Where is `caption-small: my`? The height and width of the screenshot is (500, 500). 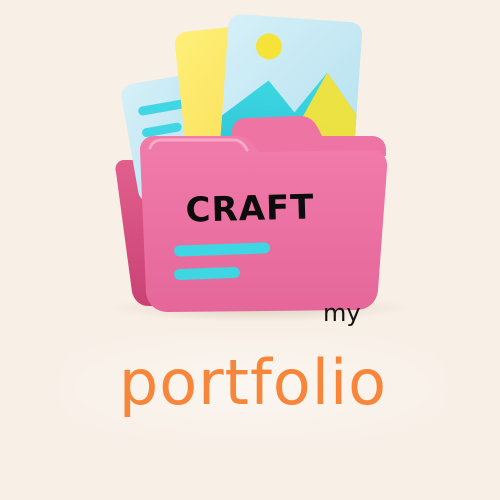 caption-small: my is located at coordinates (342, 313).